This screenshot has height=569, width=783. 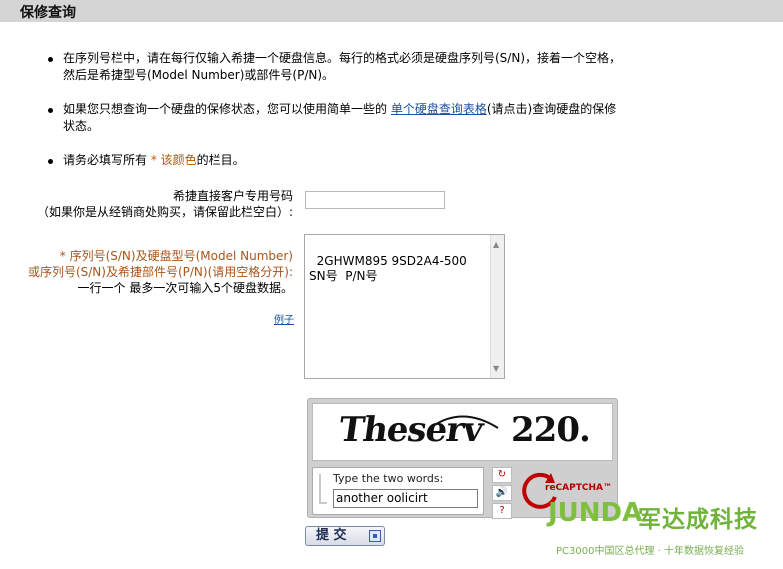 I want to click on recaptcha-brand: reCAPTCHA™, so click(x=578, y=488).